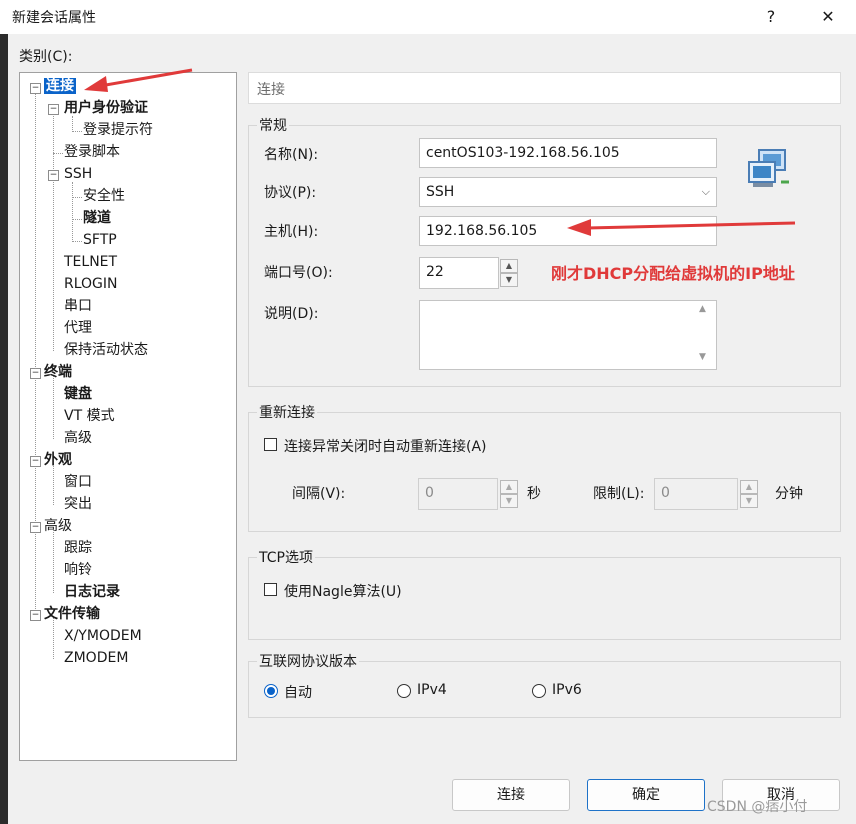  I want to click on tree-item-file-transfer: 文件传输, so click(72, 614).